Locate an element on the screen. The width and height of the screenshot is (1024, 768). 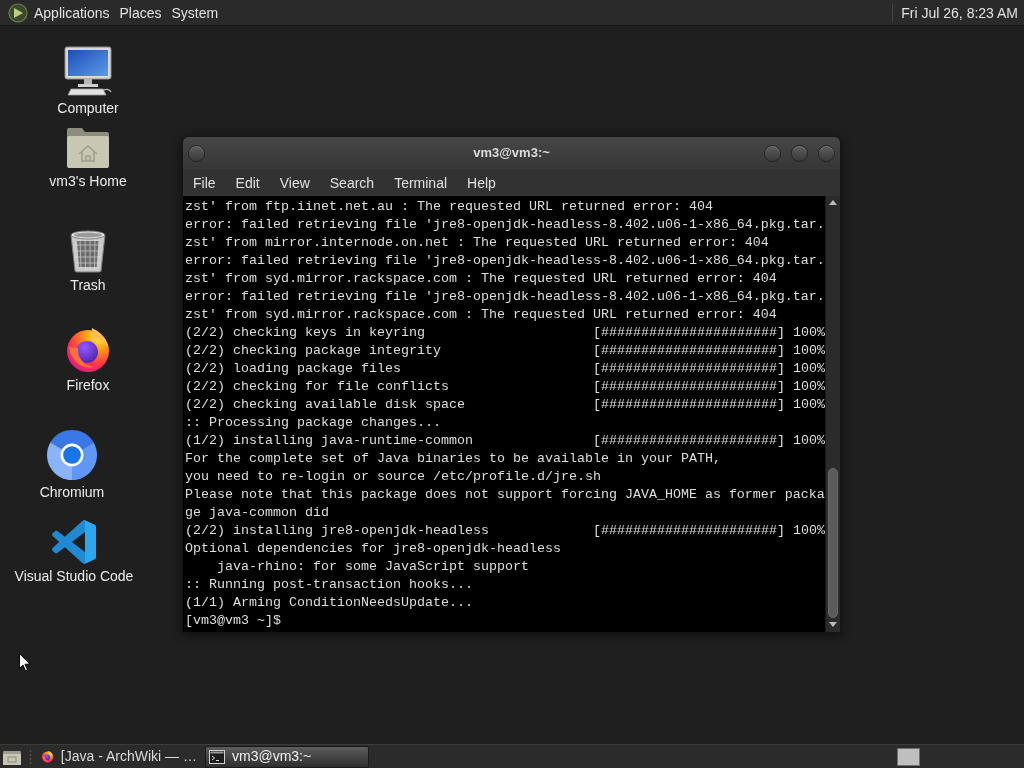
terminal-line: zst' from mirror.internode.on.net : The requested URL returned error: 404 is located at coordinates (477, 243).